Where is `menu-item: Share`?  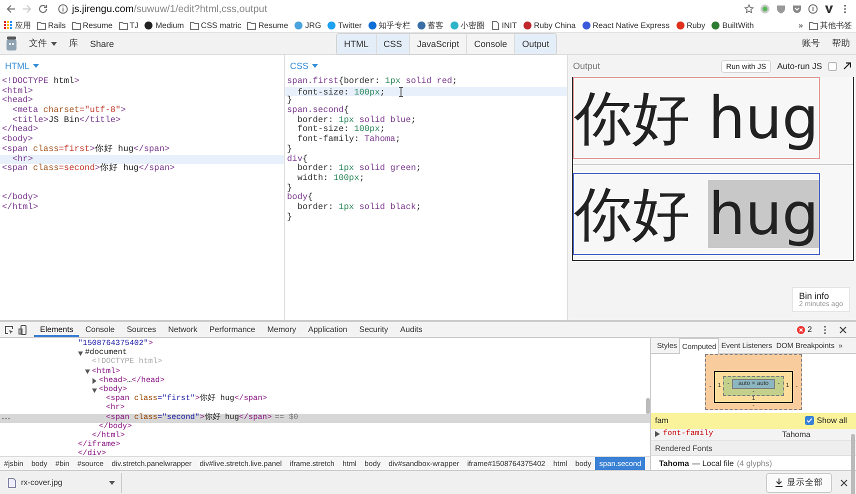 menu-item: Share is located at coordinates (102, 43).